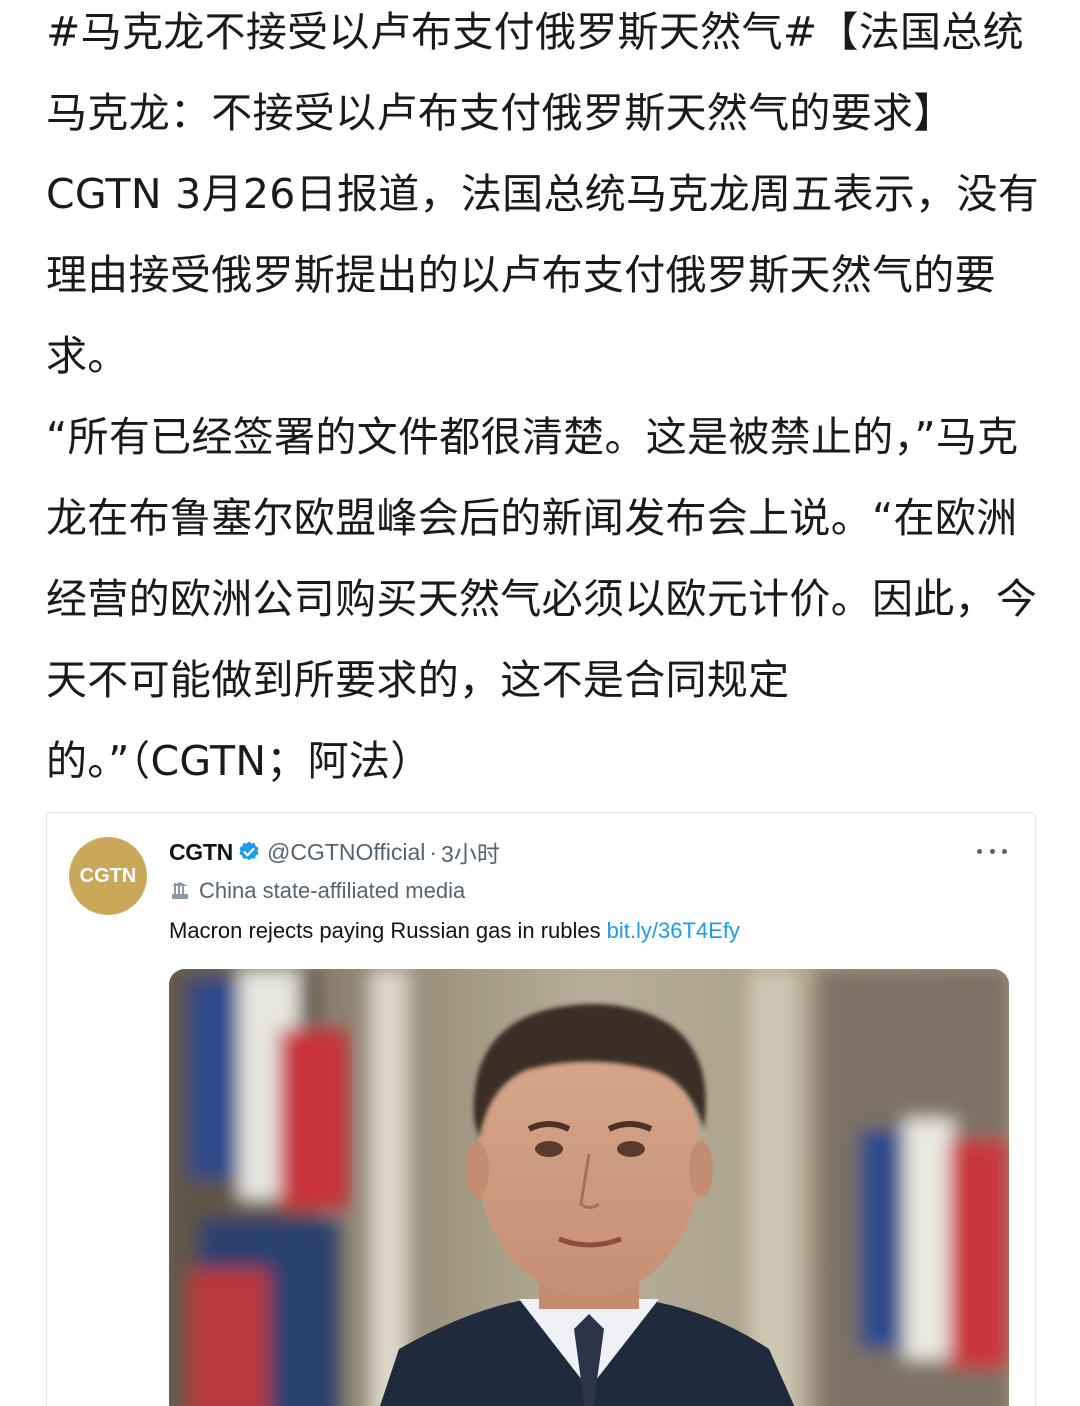 The image size is (1080, 1406). I want to click on tweet-link: bit.ly/36T4Efy, so click(673, 931).